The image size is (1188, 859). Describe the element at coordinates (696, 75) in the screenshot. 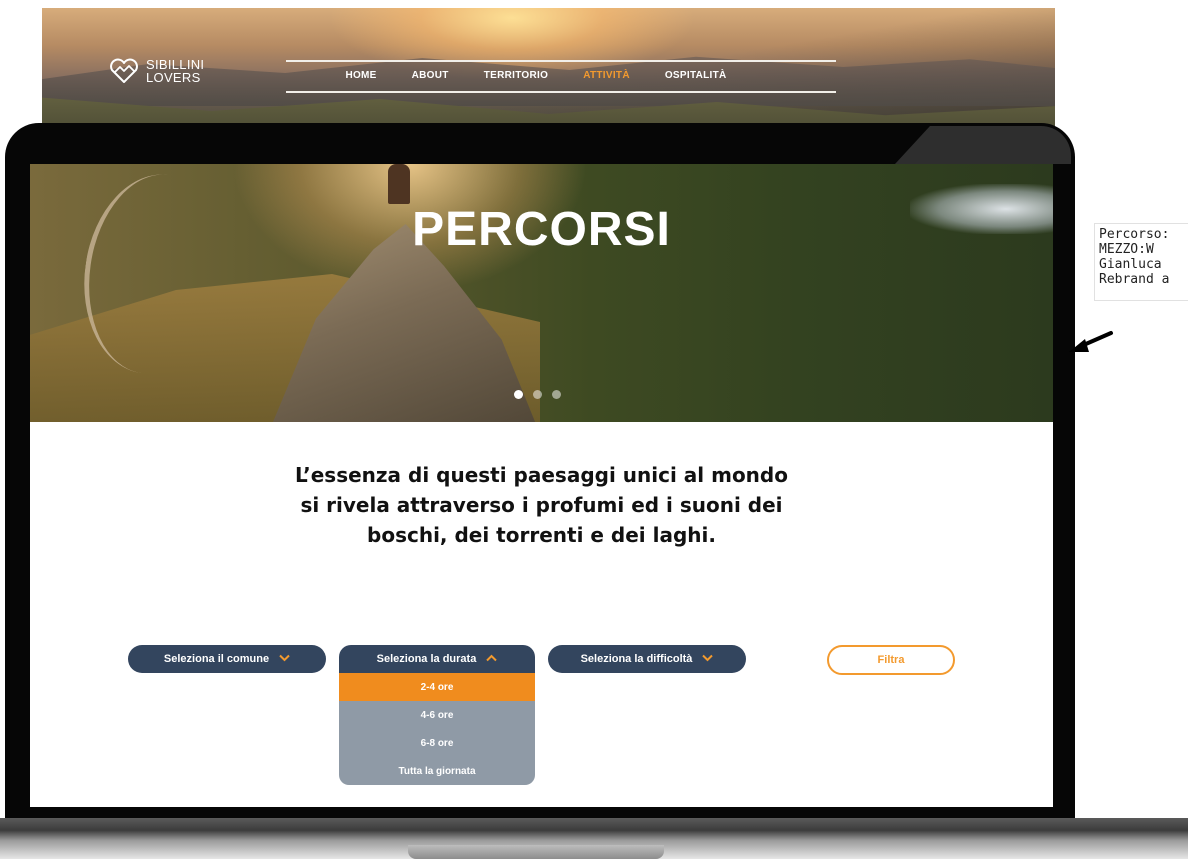

I see `nav-item-ospitalita: OSPITALITÀ` at that location.